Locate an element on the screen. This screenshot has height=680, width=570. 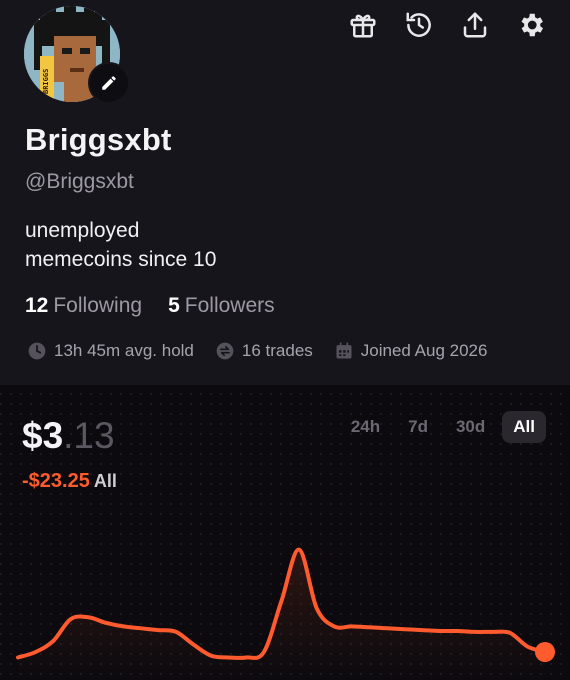
gift-button is located at coordinates (363, 25).